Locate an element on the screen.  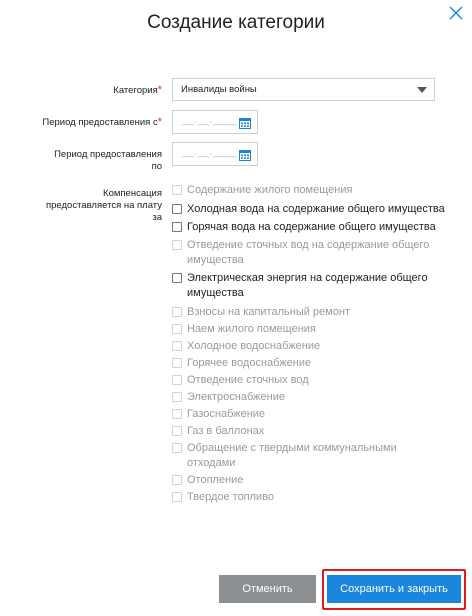
period-from-input: __.__.____ is located at coordinates (215, 122).